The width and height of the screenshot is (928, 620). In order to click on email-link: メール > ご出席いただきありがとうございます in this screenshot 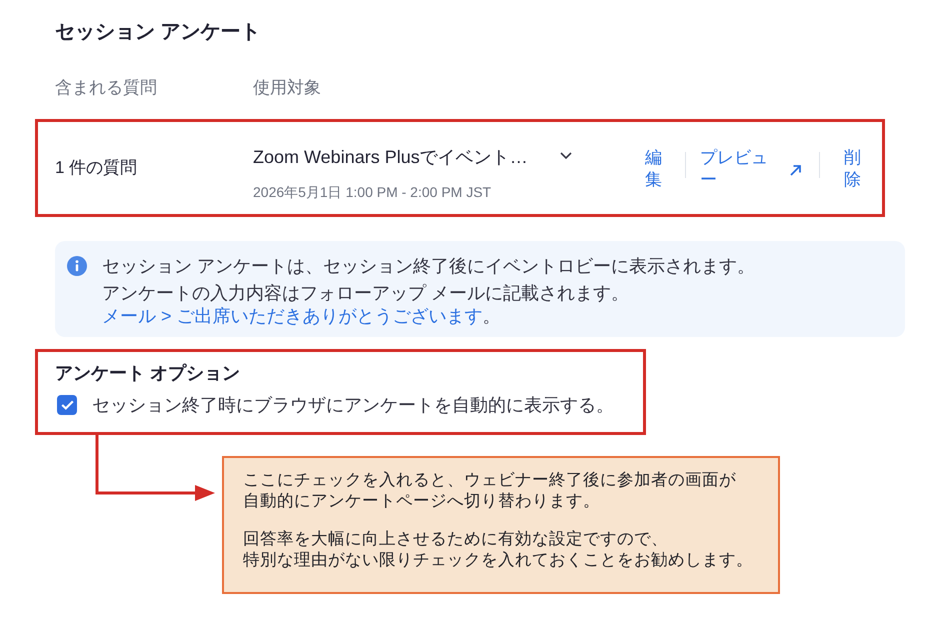, I will do `click(292, 316)`.